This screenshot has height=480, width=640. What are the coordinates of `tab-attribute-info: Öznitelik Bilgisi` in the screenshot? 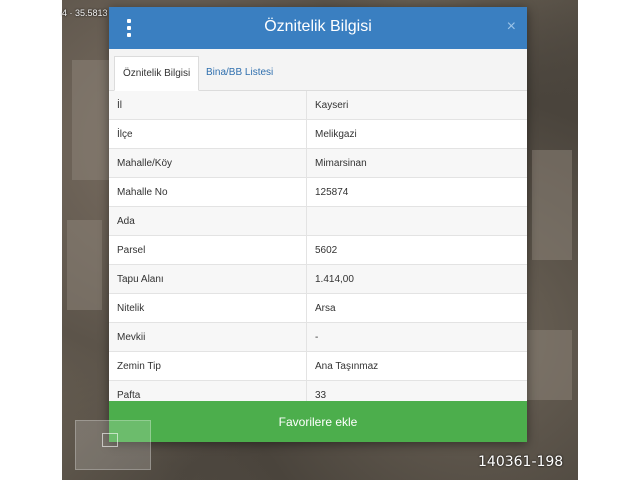 It's located at (157, 73).